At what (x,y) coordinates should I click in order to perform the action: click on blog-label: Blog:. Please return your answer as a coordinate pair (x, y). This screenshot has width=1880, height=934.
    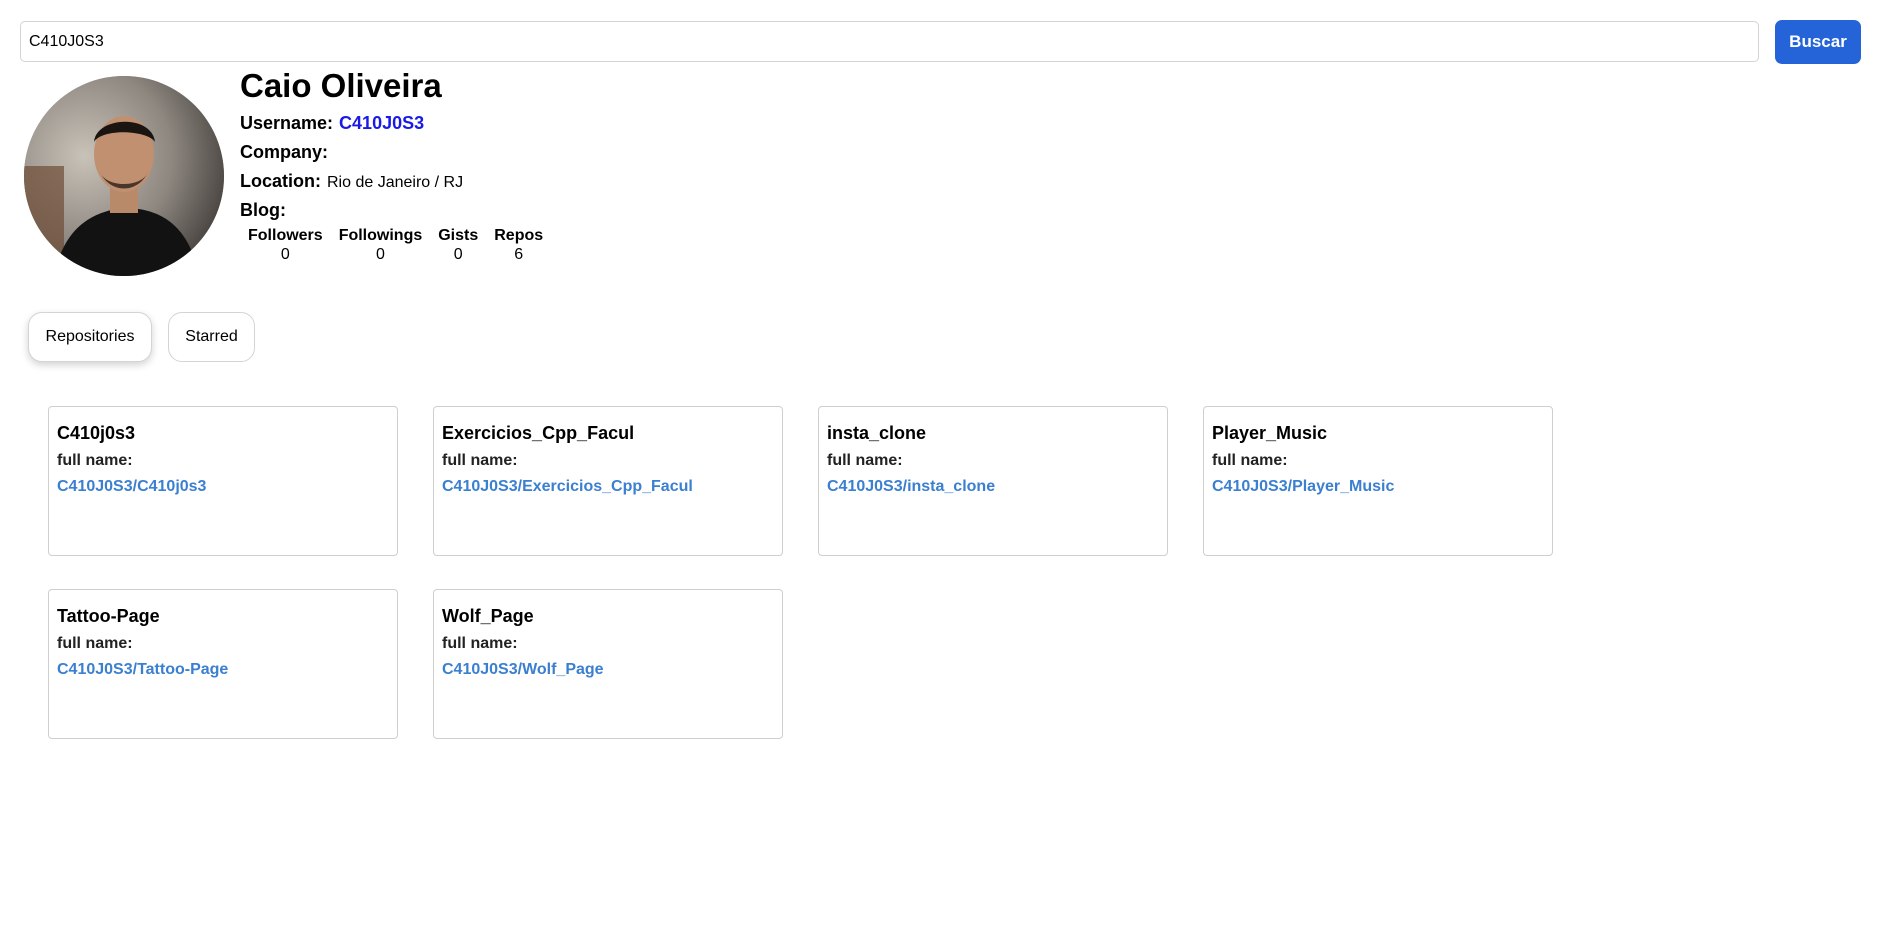
    Looking at the image, I should click on (263, 210).